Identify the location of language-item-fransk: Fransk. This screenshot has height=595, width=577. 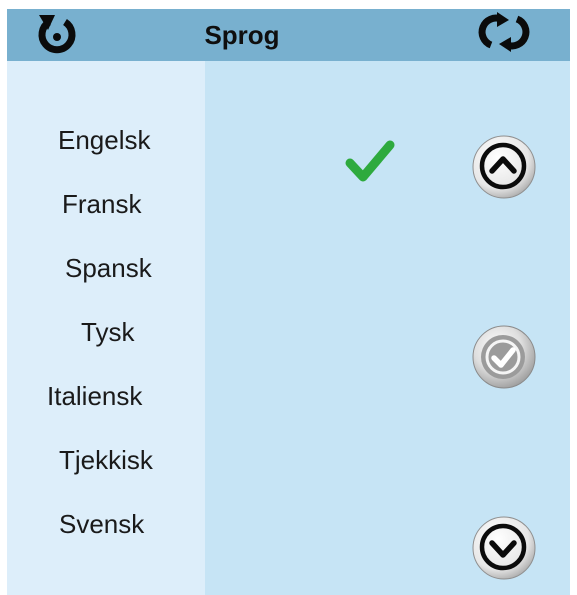
(101, 204).